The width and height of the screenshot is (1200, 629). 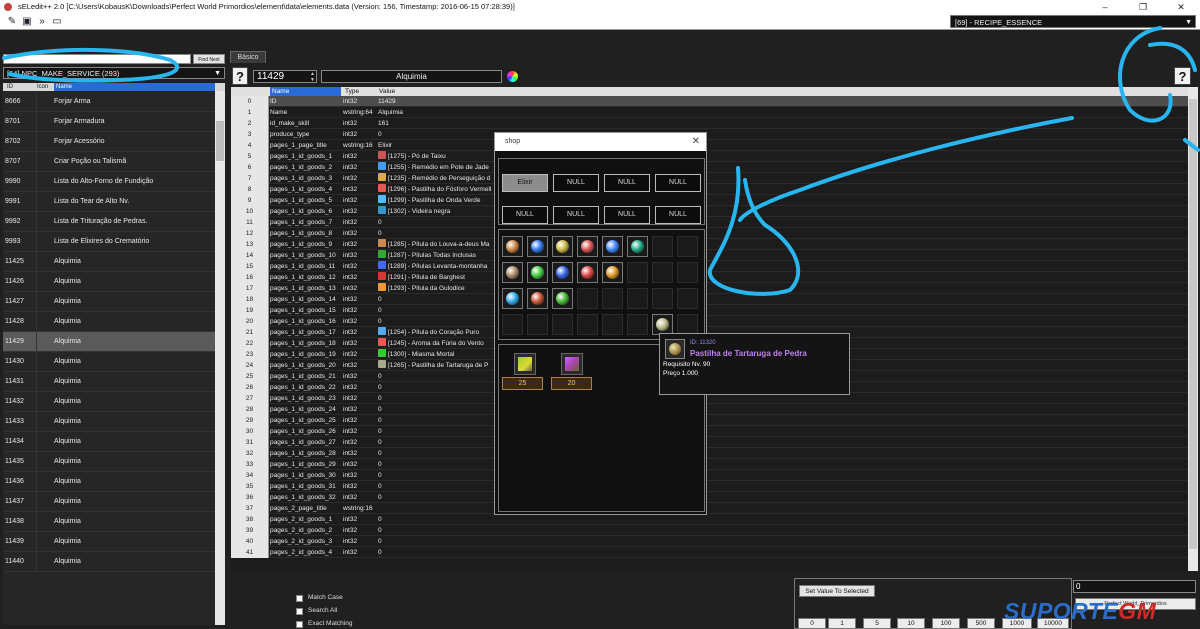 What do you see at coordinates (434, 178) in the screenshot?
I see `field-value: [1235] - Remédio de Perseguição d` at bounding box center [434, 178].